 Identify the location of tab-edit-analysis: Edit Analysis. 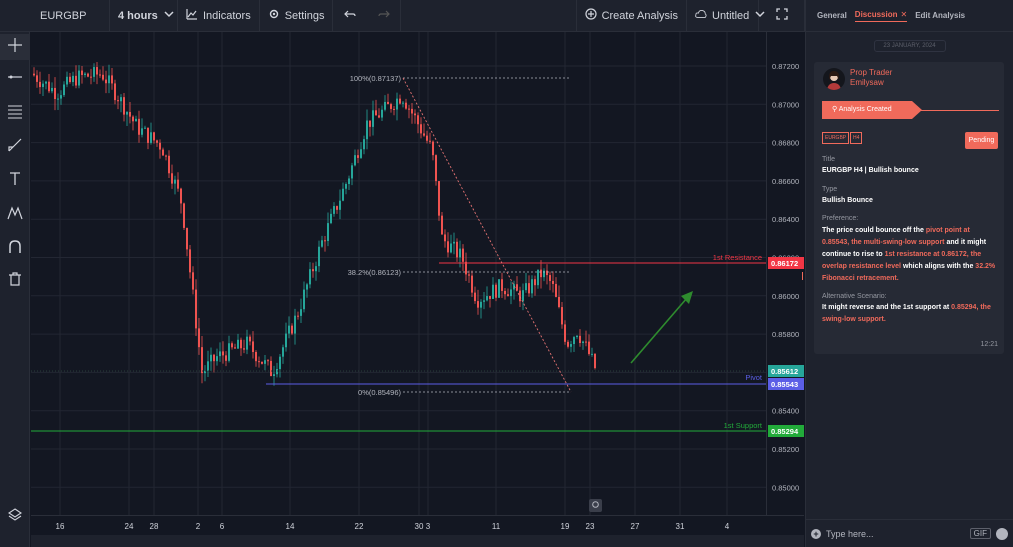
(940, 15).